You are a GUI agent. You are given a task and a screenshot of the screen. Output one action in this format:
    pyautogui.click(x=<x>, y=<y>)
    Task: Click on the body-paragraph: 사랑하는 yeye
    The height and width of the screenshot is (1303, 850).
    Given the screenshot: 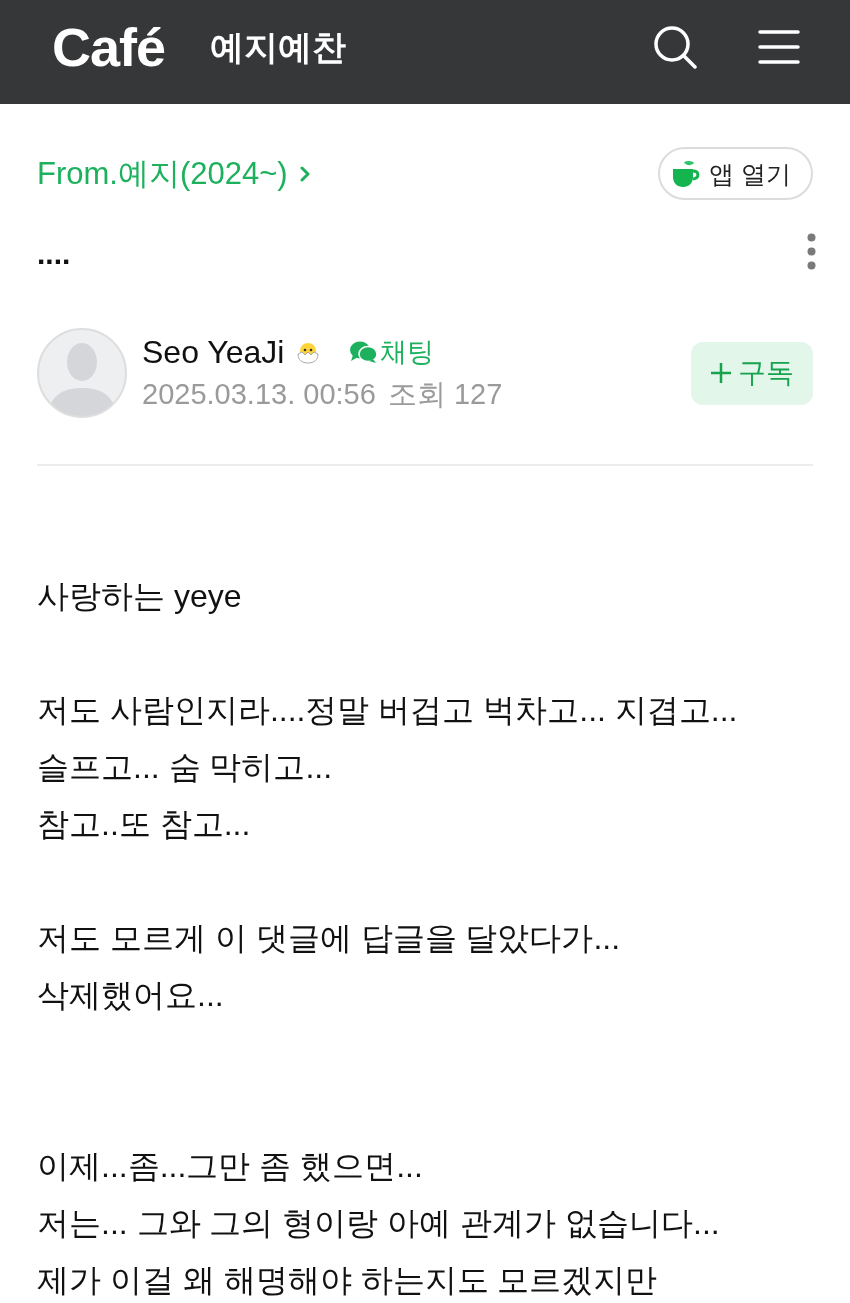 What is the action you would take?
    pyautogui.click(x=139, y=596)
    